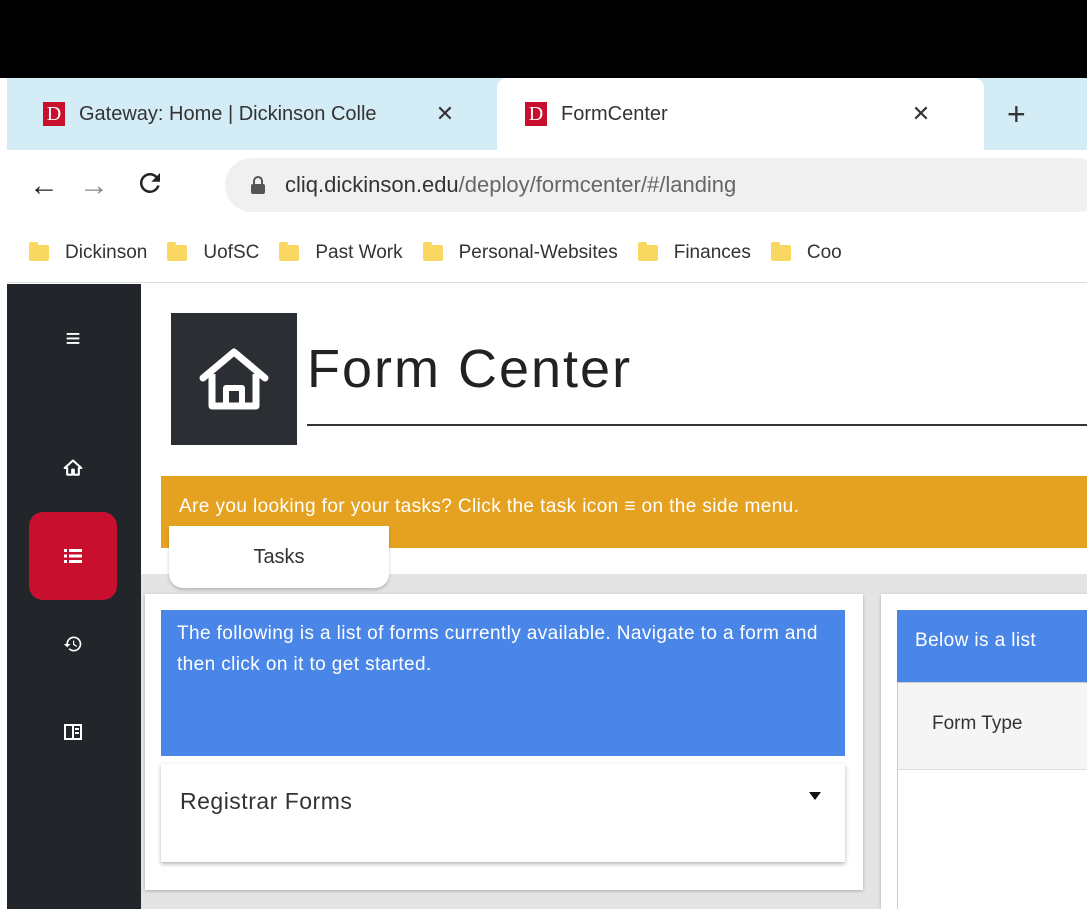  I want to click on book-icon, so click(73, 732).